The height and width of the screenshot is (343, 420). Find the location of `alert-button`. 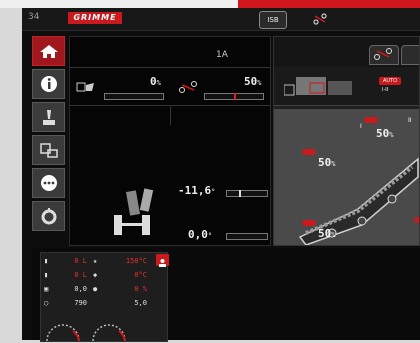

alert-button is located at coordinates (162, 260).